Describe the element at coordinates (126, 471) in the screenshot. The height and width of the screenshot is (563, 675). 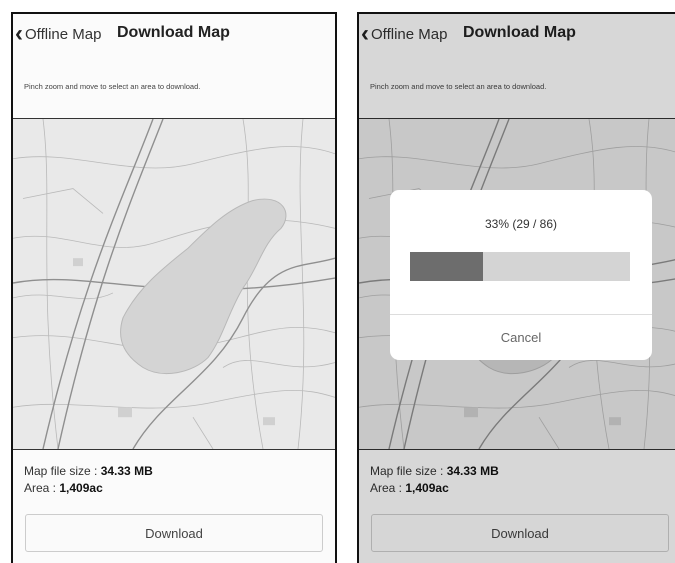
I see `map-file-size-value: 34.33 MB` at that location.